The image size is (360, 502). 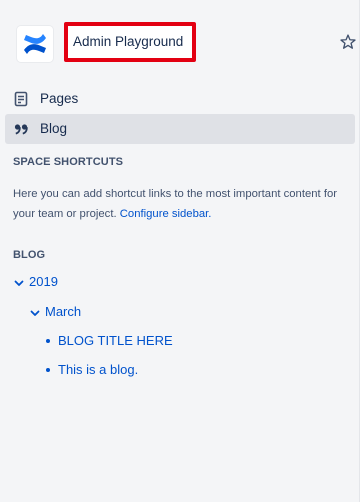 I want to click on blog-month-march: March, so click(x=55, y=312).